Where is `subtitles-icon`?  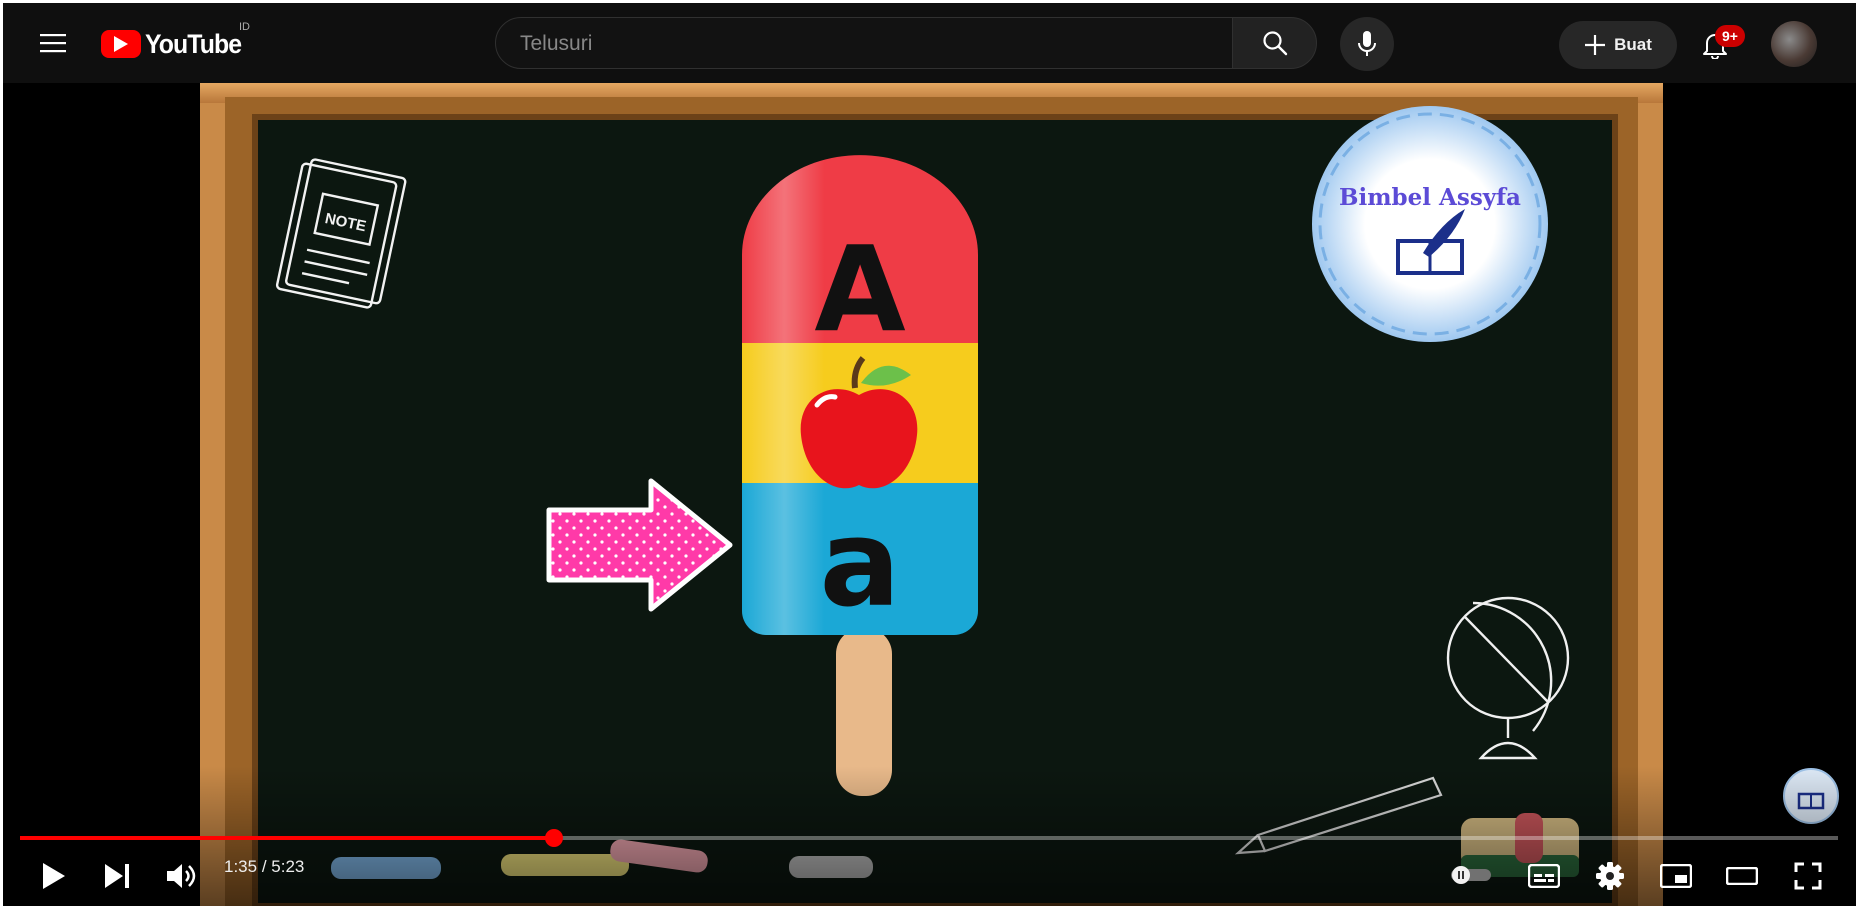
subtitles-icon is located at coordinates (1544, 876).